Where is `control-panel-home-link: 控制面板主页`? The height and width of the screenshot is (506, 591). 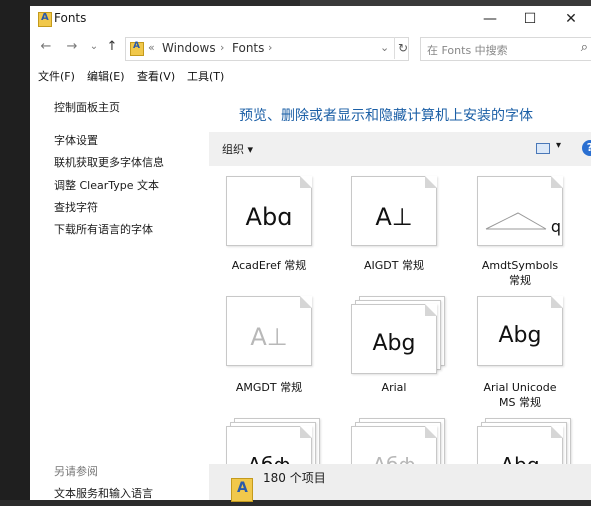 control-panel-home-link: 控制面板主页 is located at coordinates (87, 107).